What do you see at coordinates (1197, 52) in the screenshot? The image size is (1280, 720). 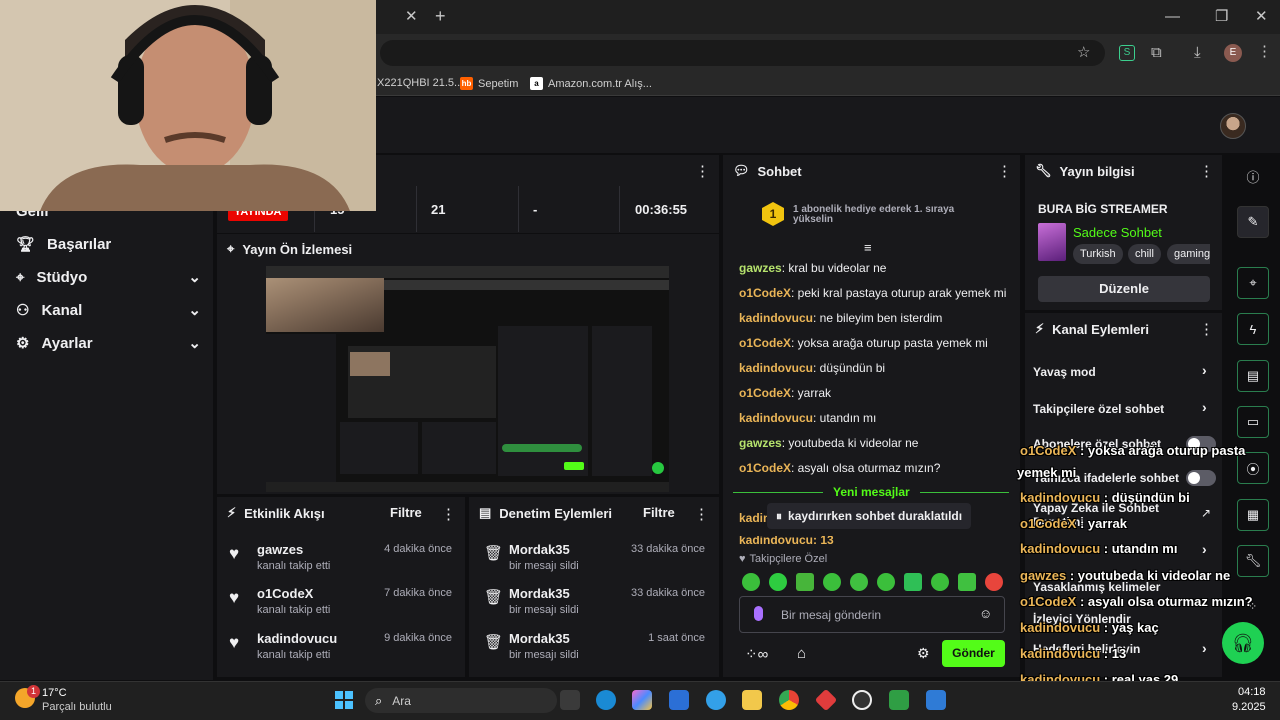 I see `download-icon: ⤓` at bounding box center [1197, 52].